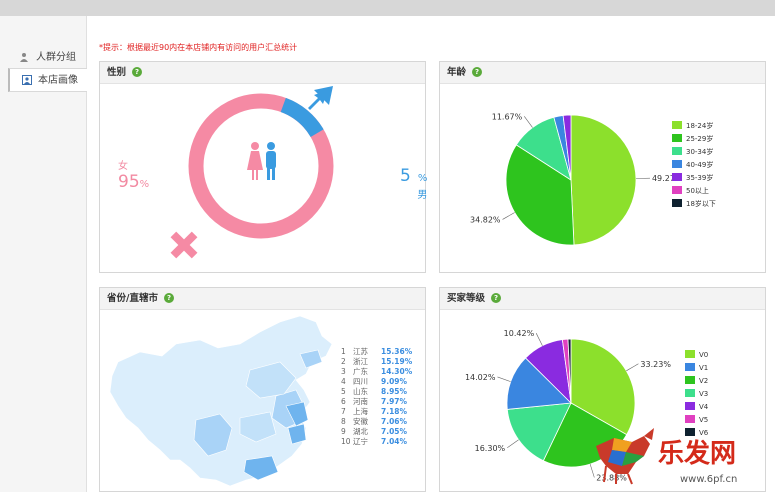  What do you see at coordinates (394, 432) in the screenshot?
I see `province-percent: 7.05%` at bounding box center [394, 432].